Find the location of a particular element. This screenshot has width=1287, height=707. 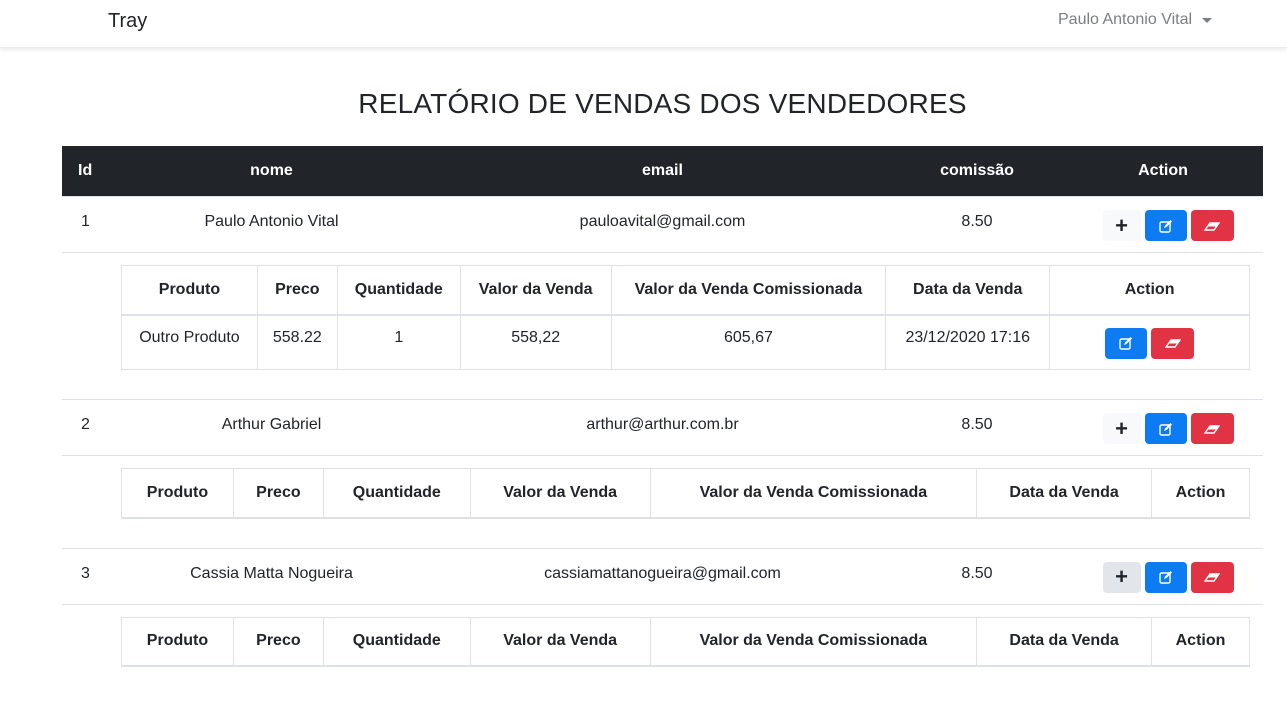

vendor-email: pauloavital@gmail.com is located at coordinates (662, 221).